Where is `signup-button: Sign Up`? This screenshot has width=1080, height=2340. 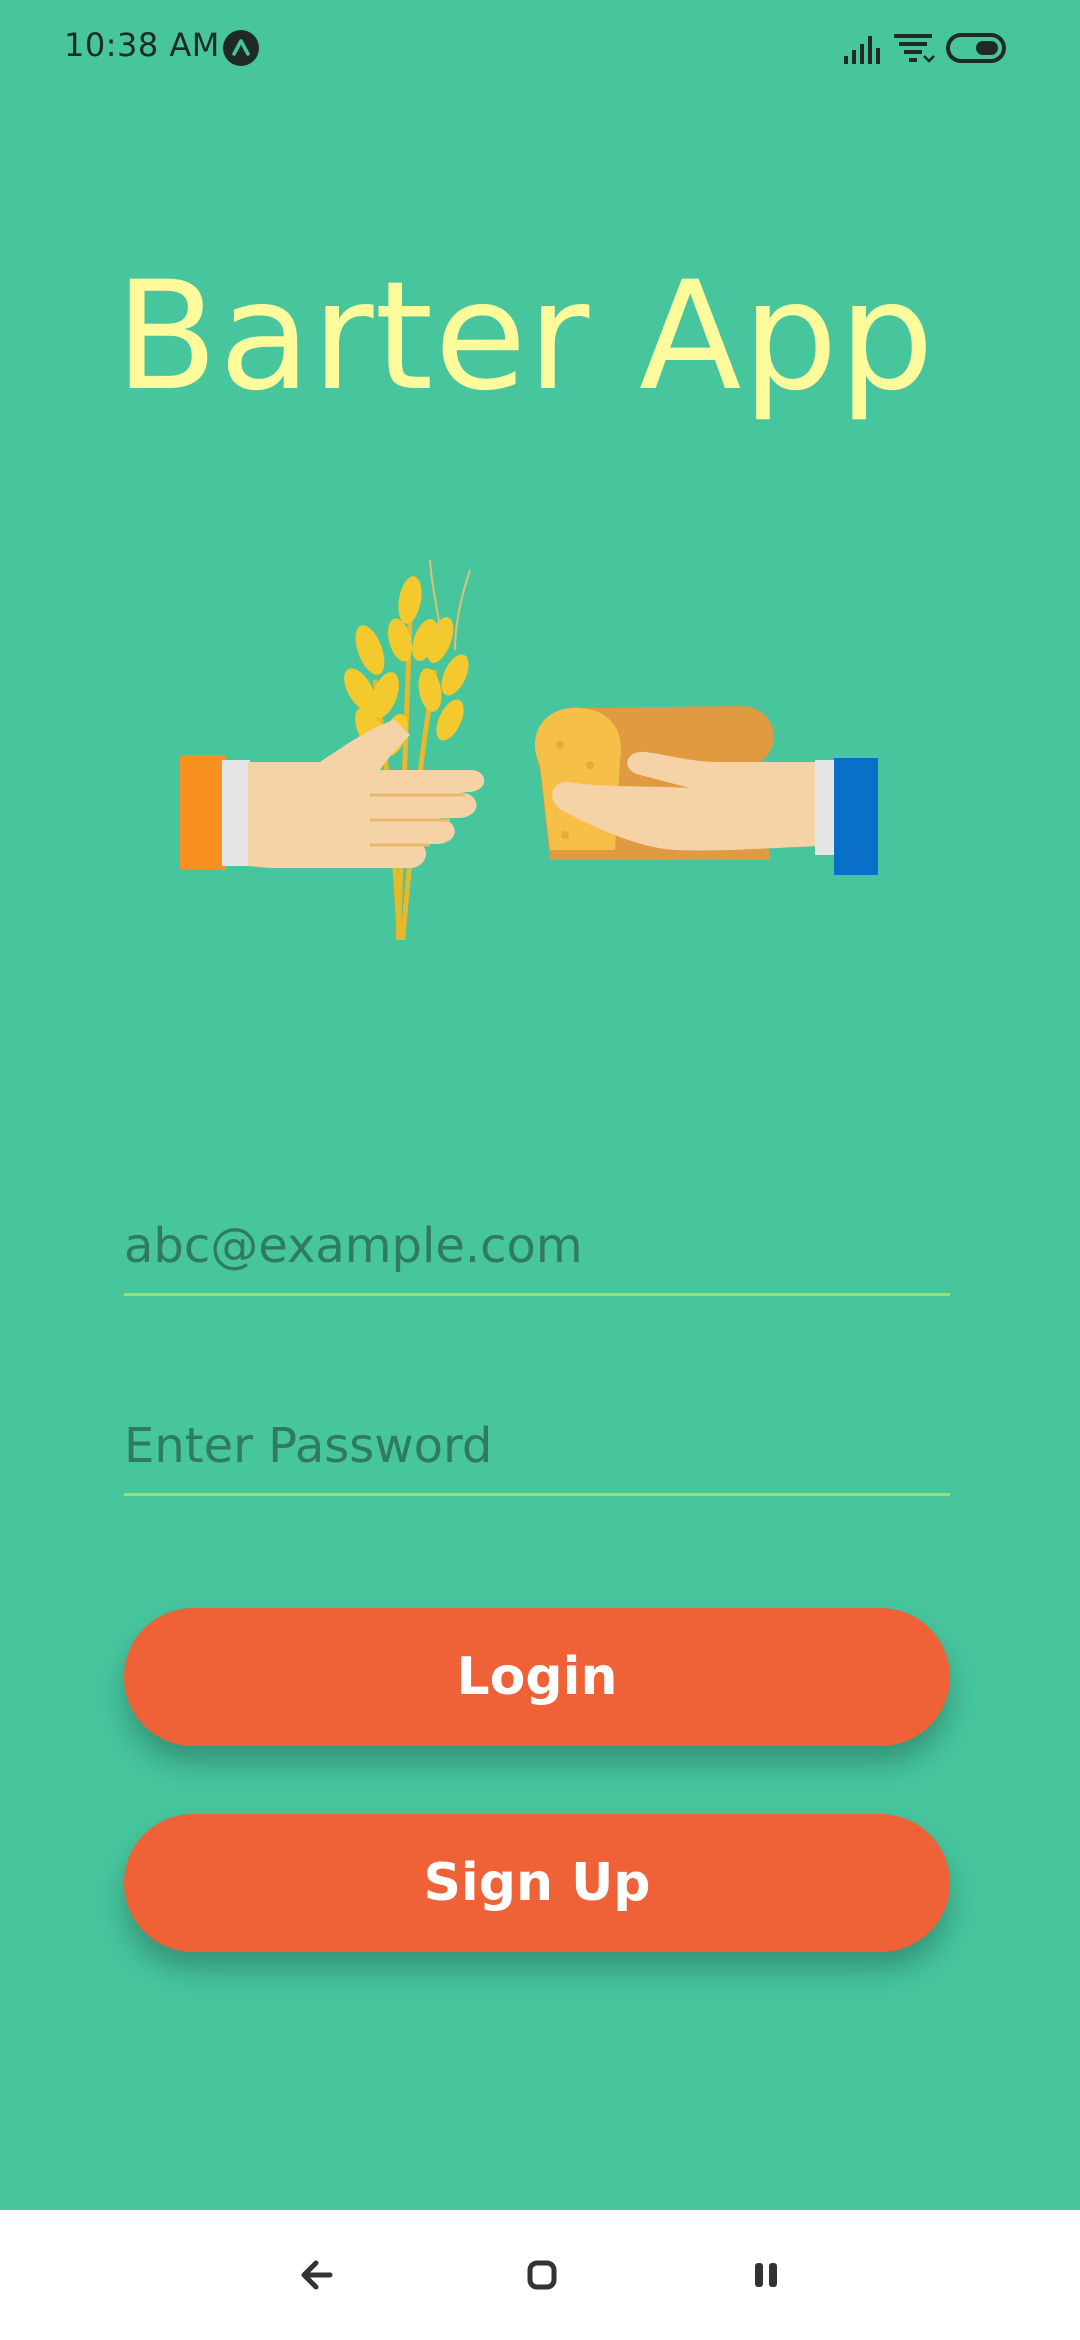
signup-button: Sign Up is located at coordinates (537, 1883).